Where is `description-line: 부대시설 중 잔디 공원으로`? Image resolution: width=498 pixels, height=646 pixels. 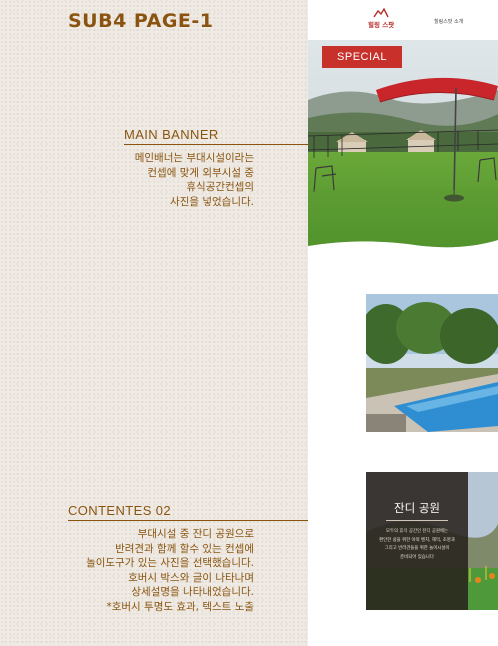
description-line: 부대시설 중 잔디 공원으로 is located at coordinates (195, 534).